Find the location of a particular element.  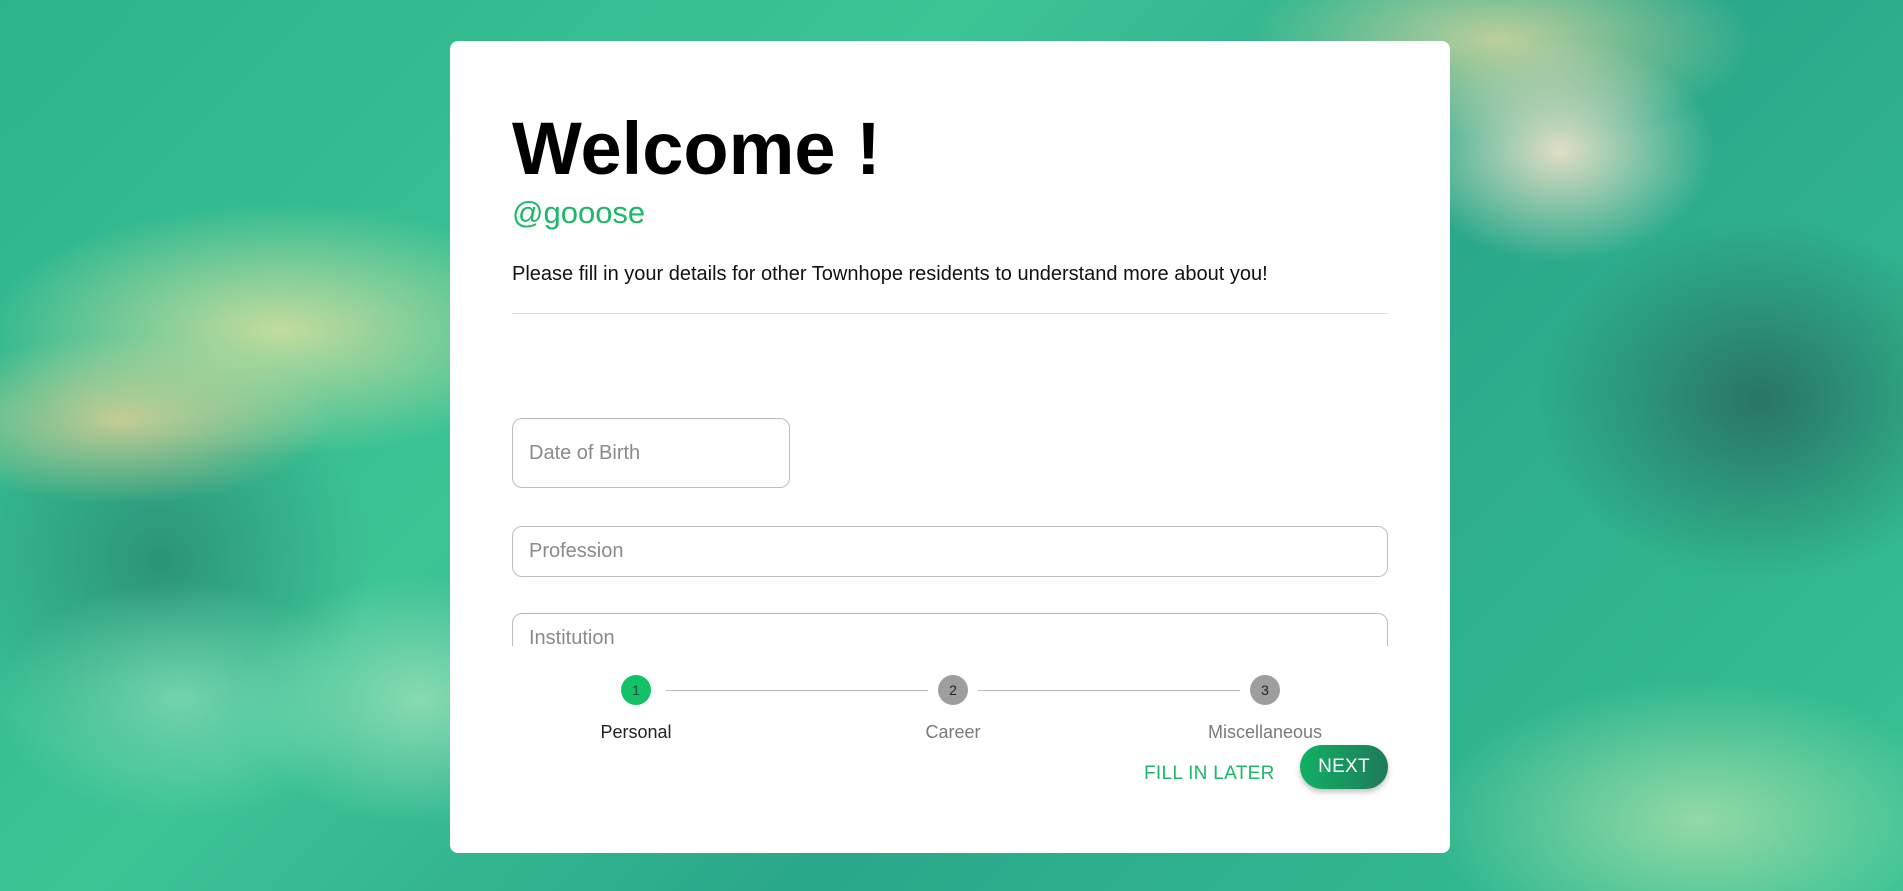

divider is located at coordinates (950, 313).